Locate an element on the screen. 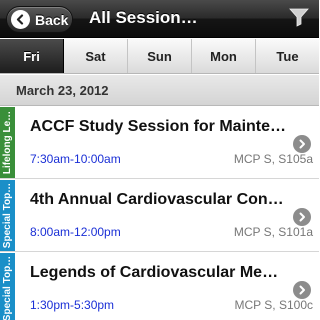 This screenshot has height=320, width=320. date-section-header: March 23, 2012 is located at coordinates (159, 90).